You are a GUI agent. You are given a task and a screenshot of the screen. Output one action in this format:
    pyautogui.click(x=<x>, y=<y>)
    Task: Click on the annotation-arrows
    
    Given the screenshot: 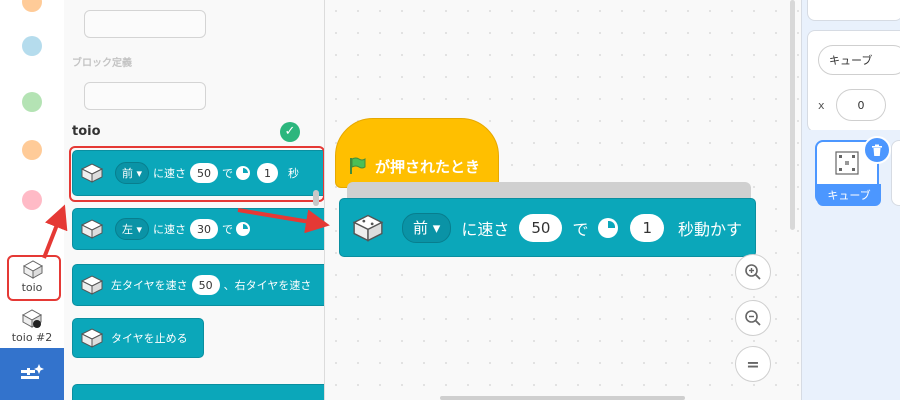 What is the action you would take?
    pyautogui.click(x=186, y=231)
    